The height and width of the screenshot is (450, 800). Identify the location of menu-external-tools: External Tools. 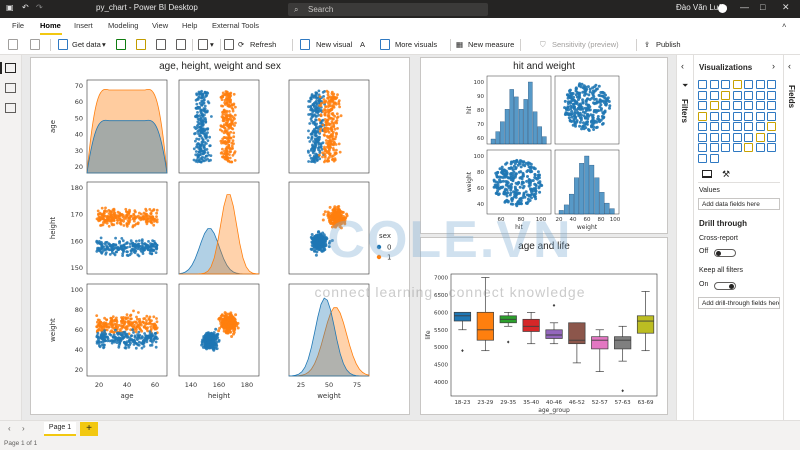
(235, 25).